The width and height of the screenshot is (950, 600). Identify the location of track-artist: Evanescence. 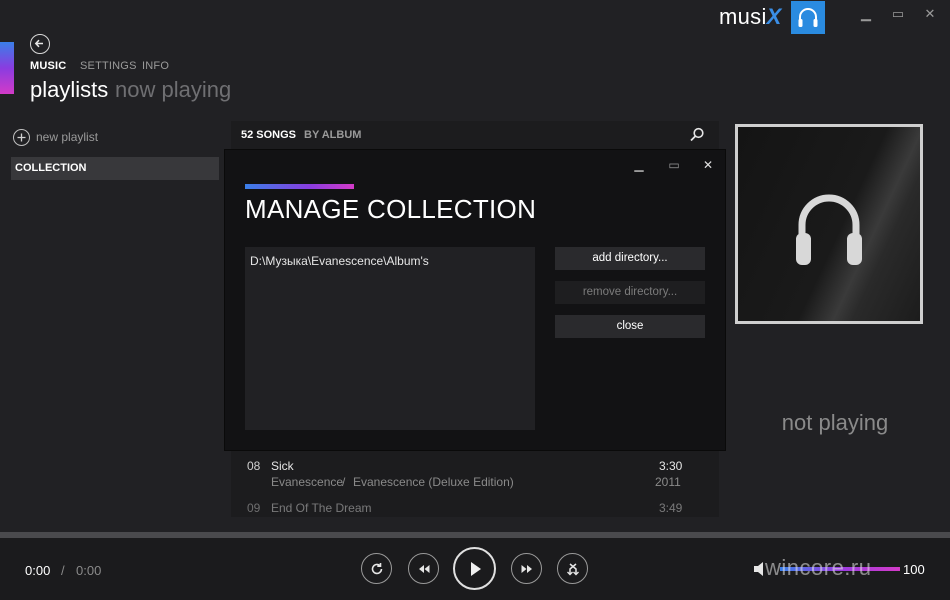
(307, 482).